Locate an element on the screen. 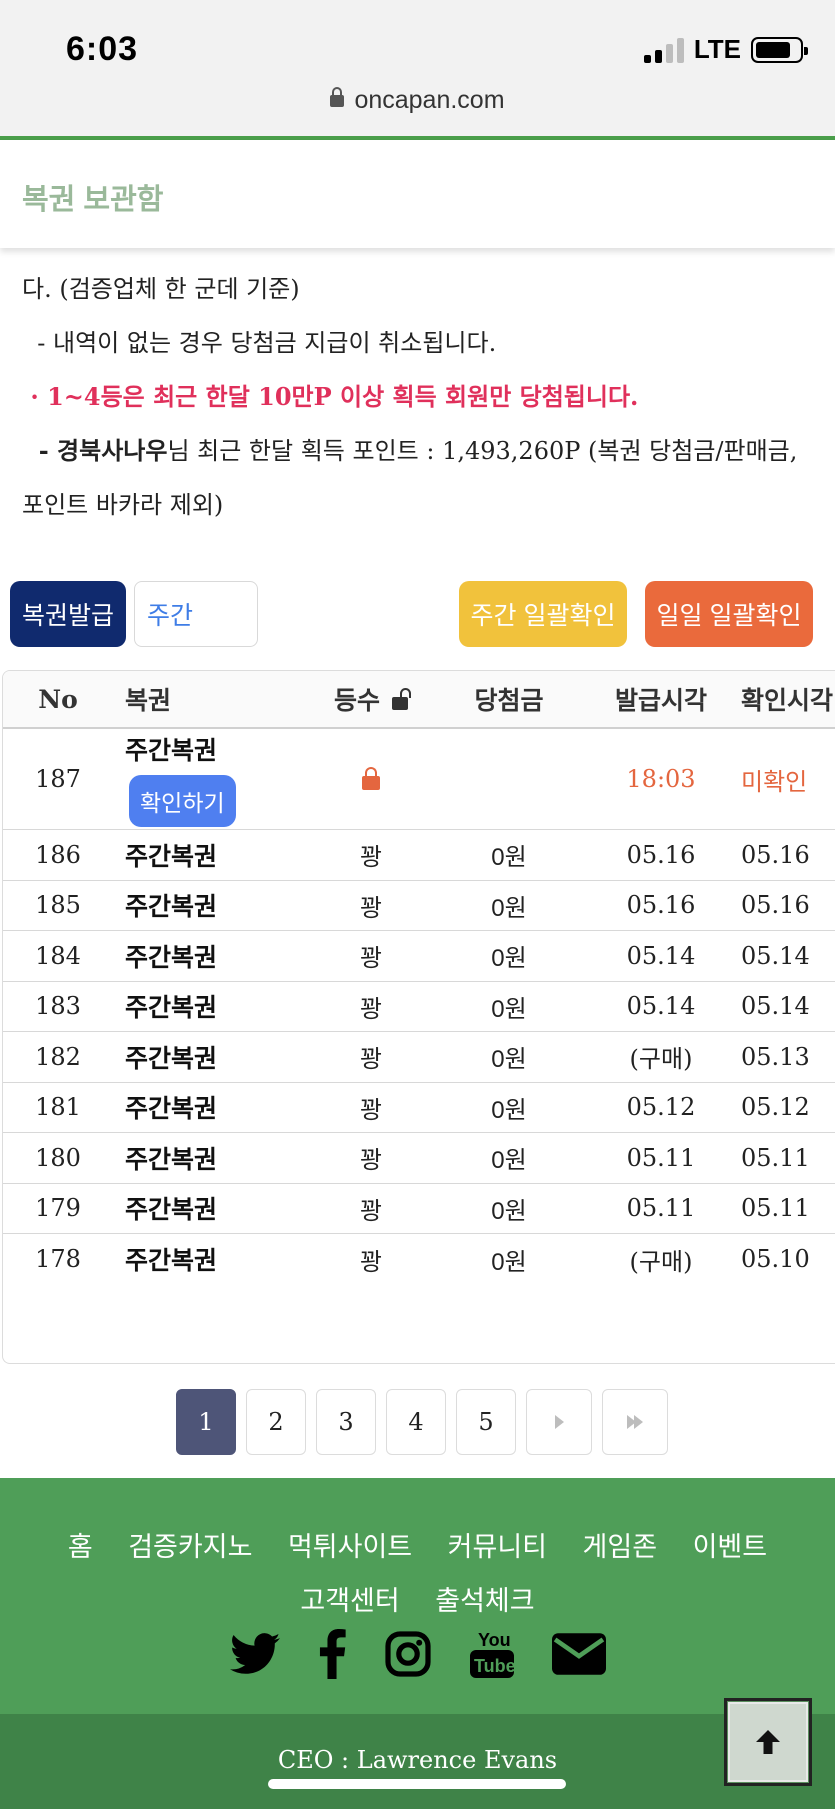 This screenshot has width=835, height=1809. table-row: 187 주간복권 확인하기 18:03 미확인 is located at coordinates (419, 779).